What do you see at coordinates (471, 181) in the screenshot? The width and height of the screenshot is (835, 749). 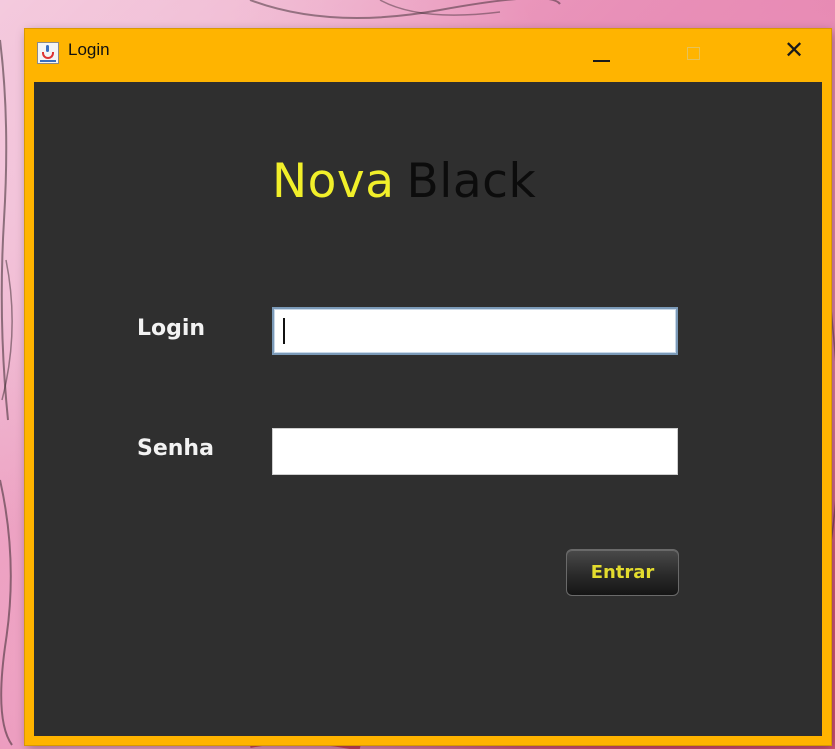 I see `brand-black: Black` at bounding box center [471, 181].